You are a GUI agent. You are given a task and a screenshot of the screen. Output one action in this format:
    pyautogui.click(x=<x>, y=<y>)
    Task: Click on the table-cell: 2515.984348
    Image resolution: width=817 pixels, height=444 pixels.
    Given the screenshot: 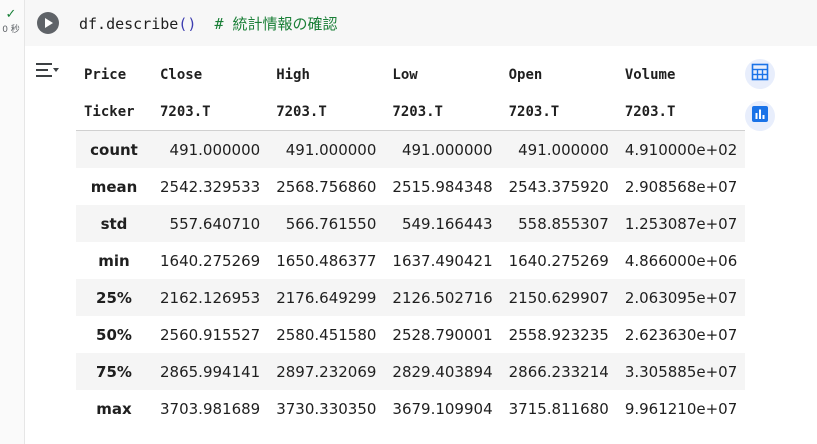 What is the action you would take?
    pyautogui.click(x=442, y=186)
    